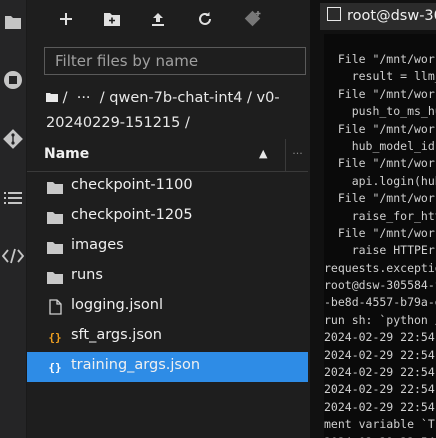 This screenshot has height=438, width=436. What do you see at coordinates (297, 155) in the screenshot?
I see `column-more-icon: ···` at bounding box center [297, 155].